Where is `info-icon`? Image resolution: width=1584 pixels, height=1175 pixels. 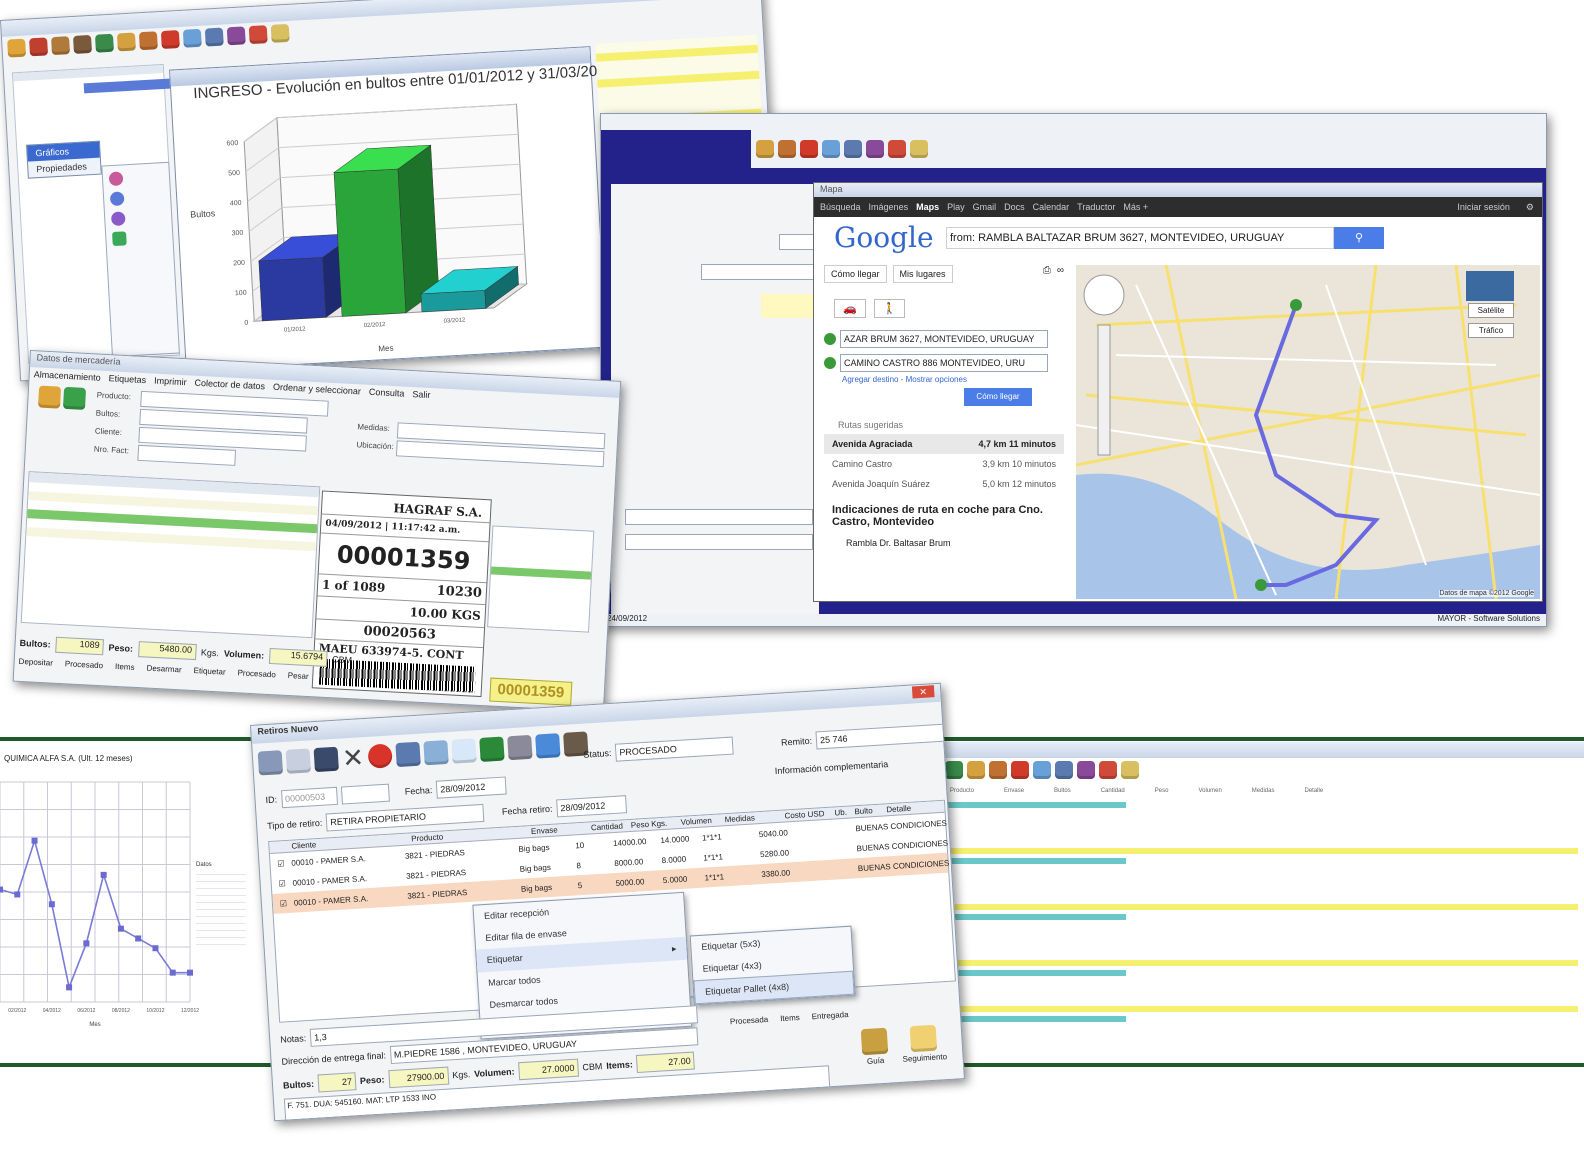 info-icon is located at coordinates (547, 746).